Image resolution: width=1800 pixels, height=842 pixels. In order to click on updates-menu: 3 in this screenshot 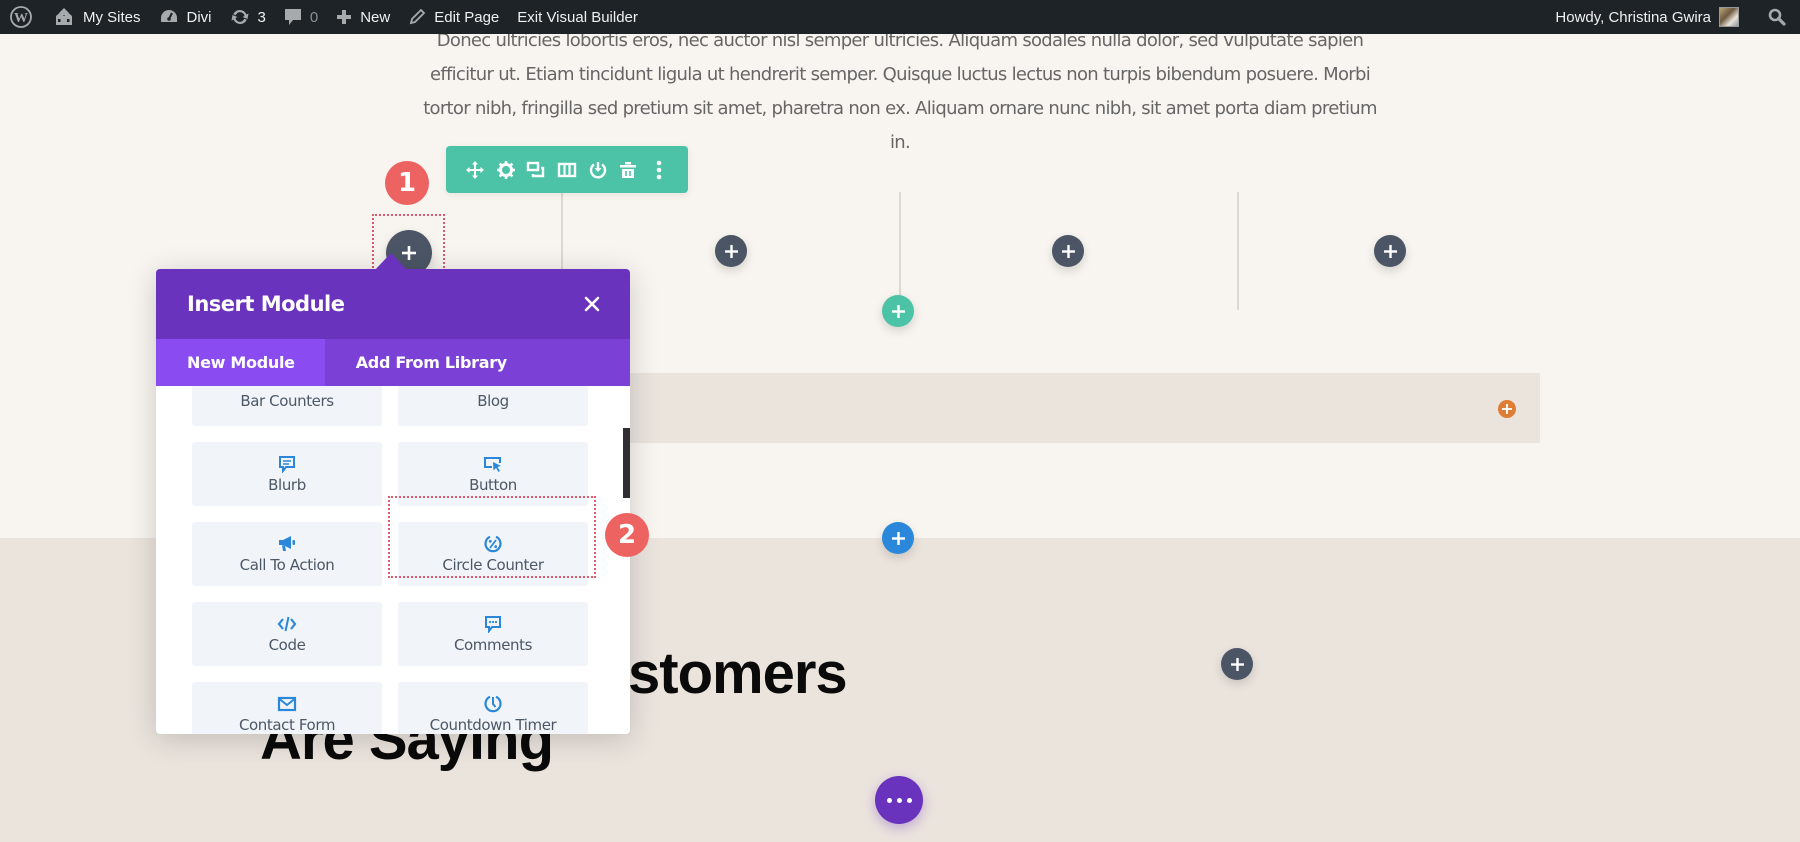, I will do `click(248, 17)`.